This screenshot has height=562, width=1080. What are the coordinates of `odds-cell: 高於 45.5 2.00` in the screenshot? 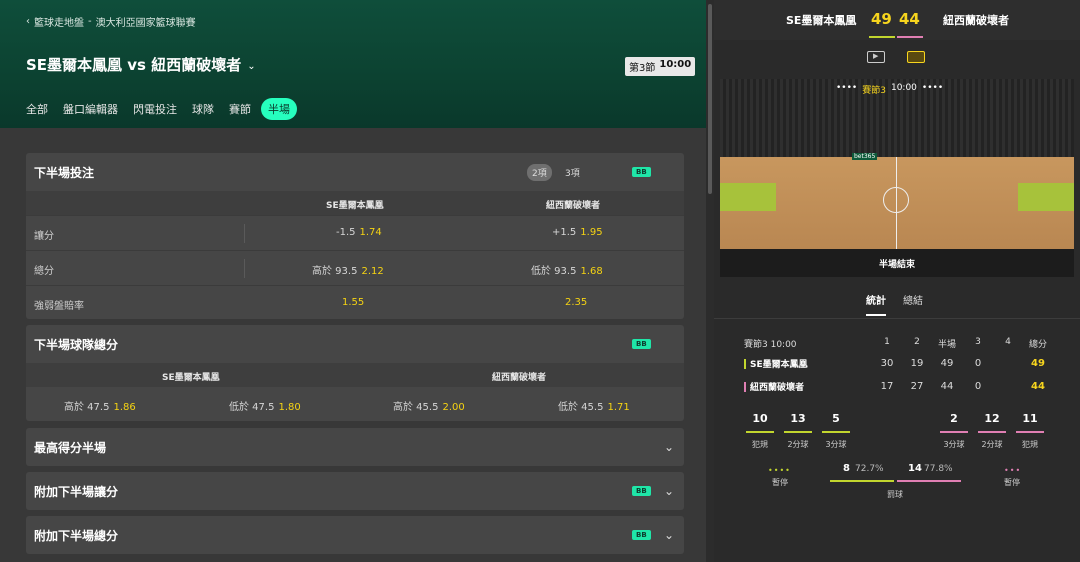 It's located at (429, 405).